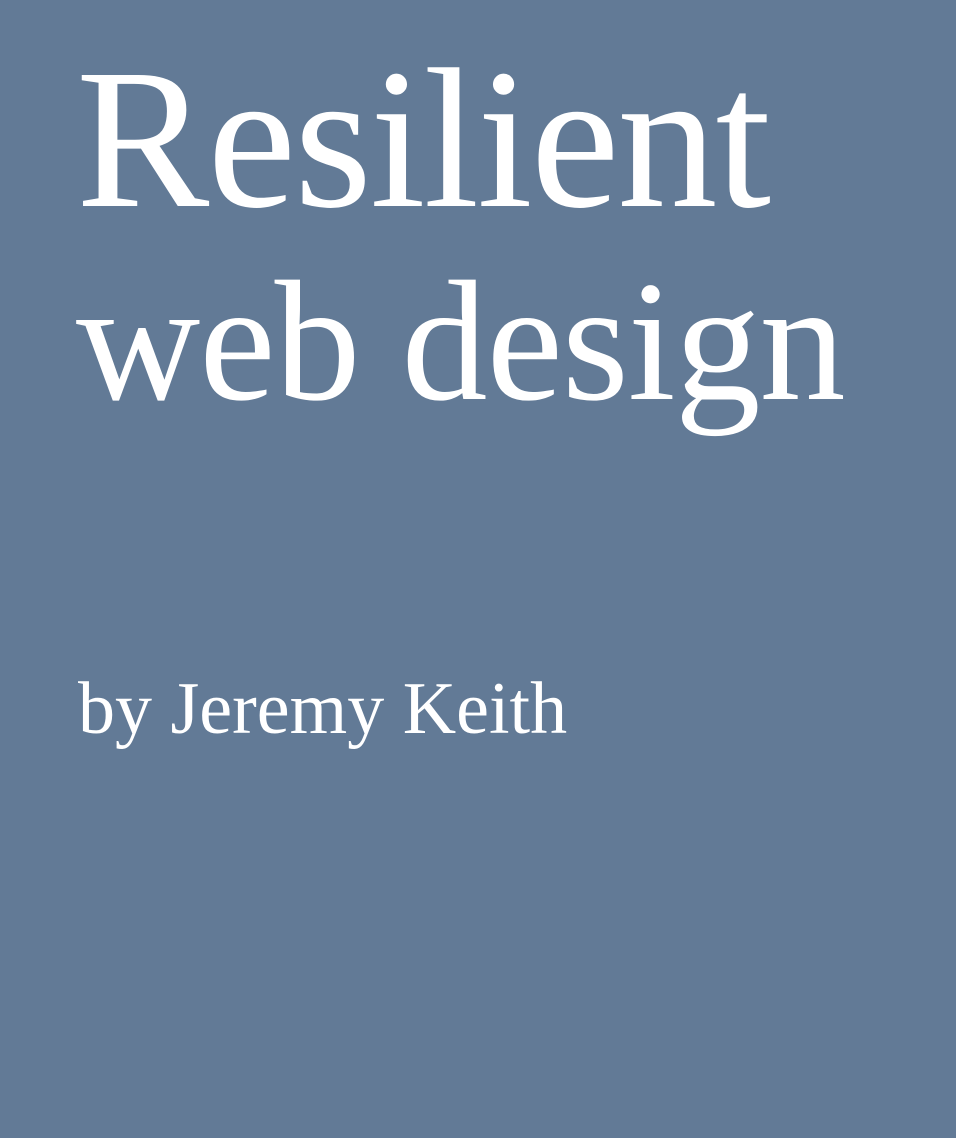 Image resolution: width=956 pixels, height=1138 pixels. Describe the element at coordinates (461, 342) in the screenshot. I see `book-title-line-2: web design` at that location.